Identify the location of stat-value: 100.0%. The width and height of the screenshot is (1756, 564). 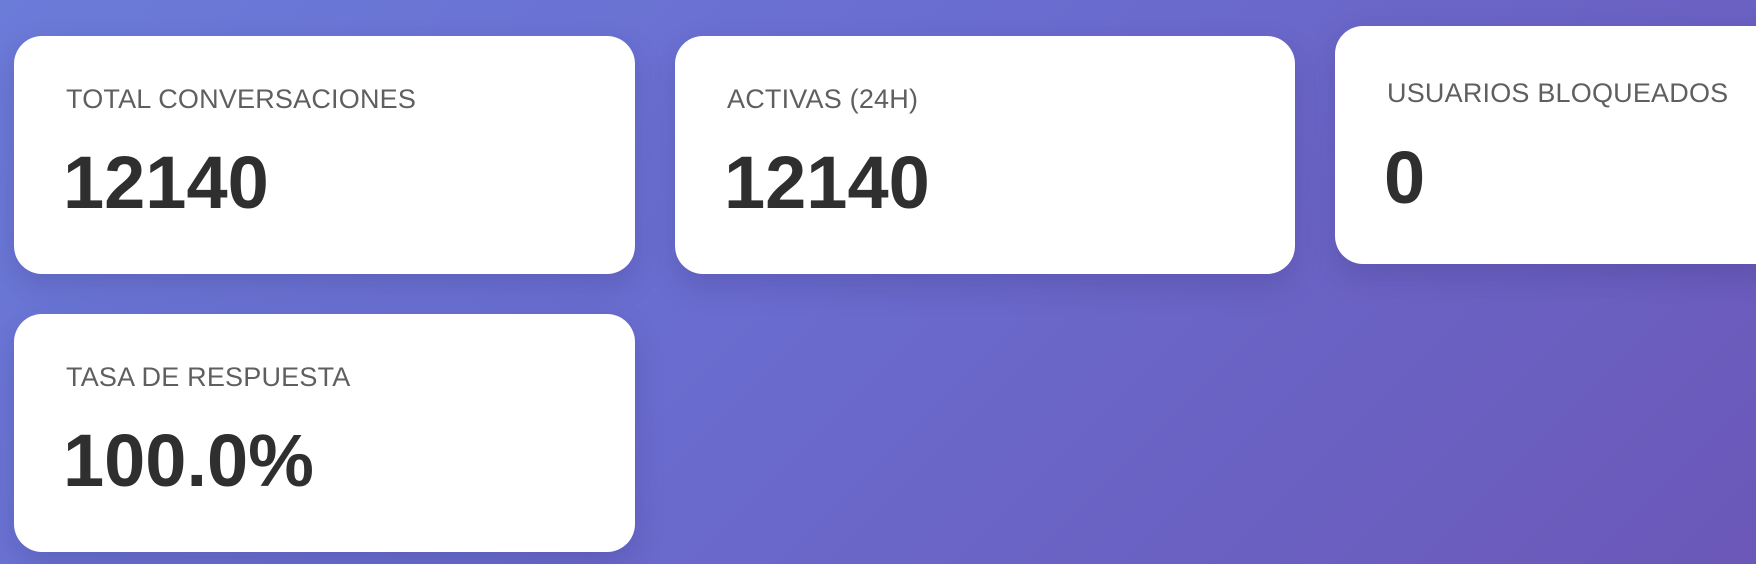
(188, 460).